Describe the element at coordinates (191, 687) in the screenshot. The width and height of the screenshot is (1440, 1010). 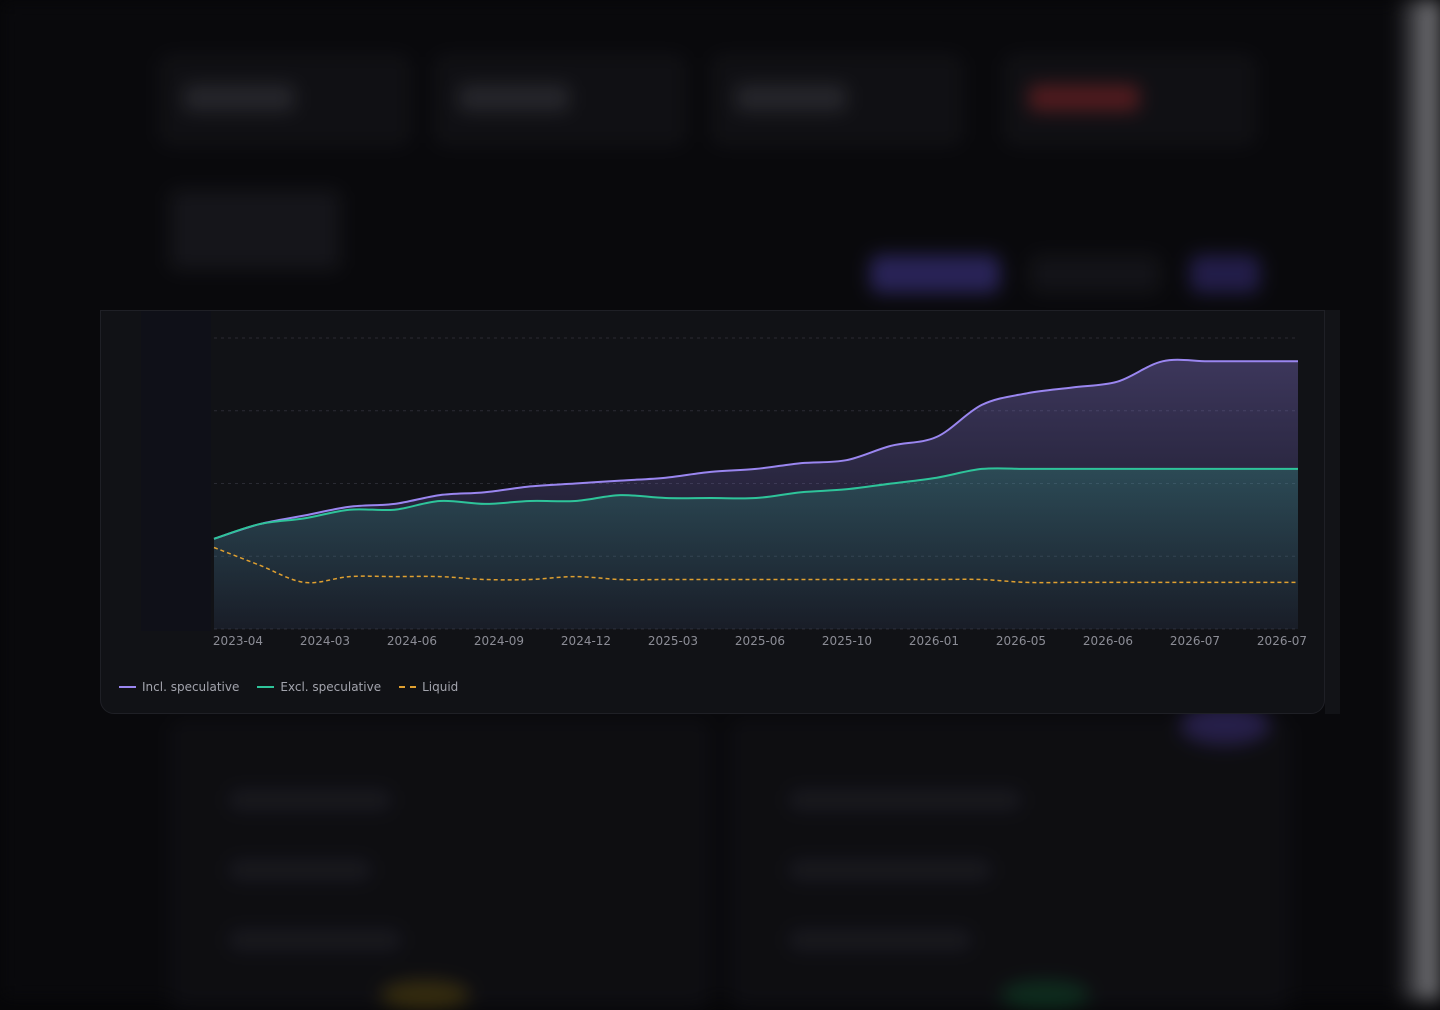
I see `legend-label: Incl. speculative` at that location.